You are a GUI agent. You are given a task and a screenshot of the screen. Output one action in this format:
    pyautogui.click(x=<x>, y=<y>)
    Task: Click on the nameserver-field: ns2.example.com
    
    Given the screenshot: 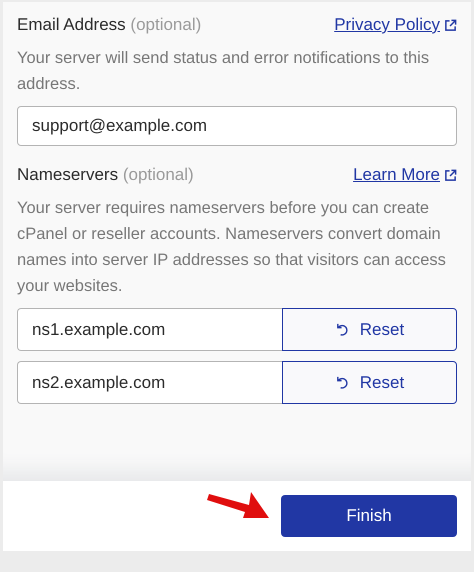 What is the action you would take?
    pyautogui.click(x=149, y=382)
    